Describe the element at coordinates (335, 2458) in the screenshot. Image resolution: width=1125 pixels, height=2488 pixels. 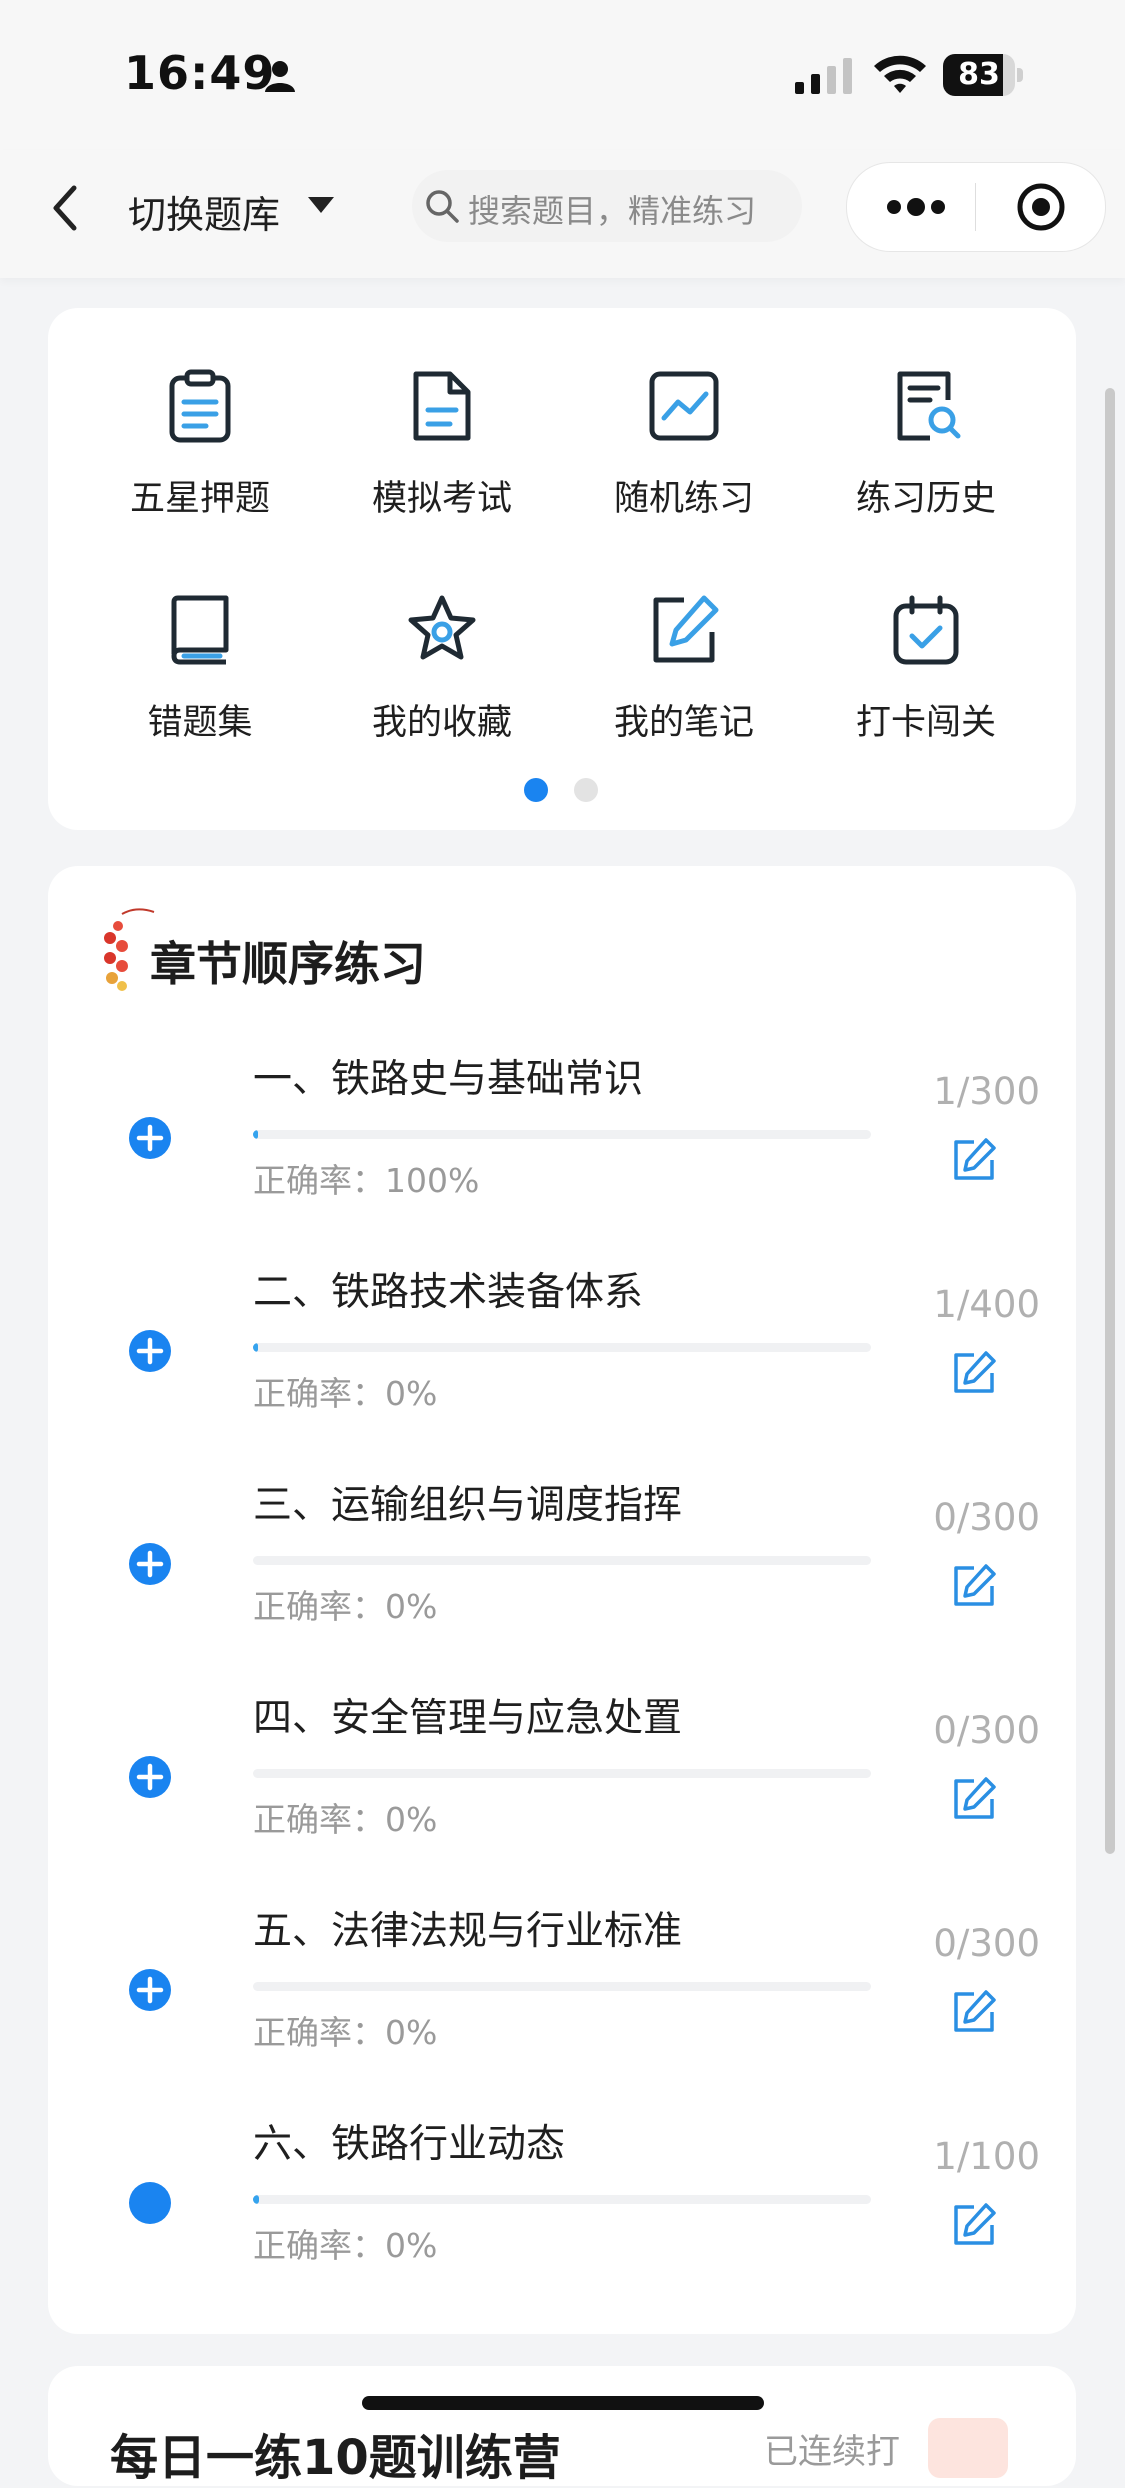
I see `daily-practice-title: 每日一练10题训练营` at that location.